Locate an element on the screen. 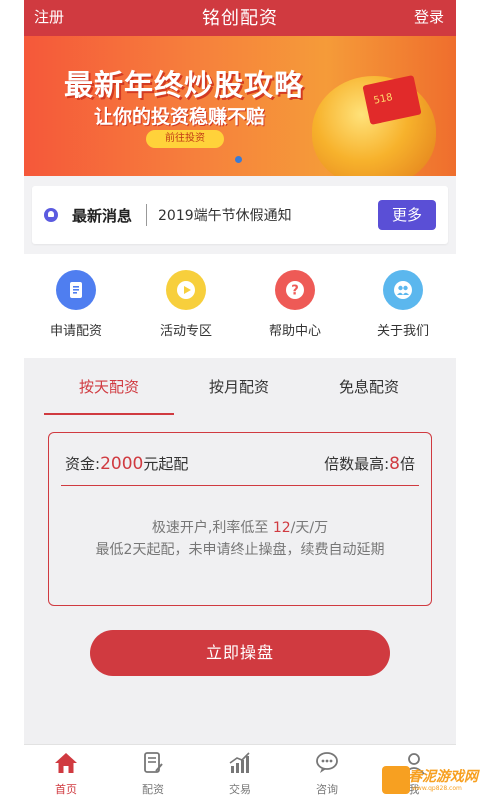  quick-item-help: ? 帮助中心 is located at coordinates (295, 304).